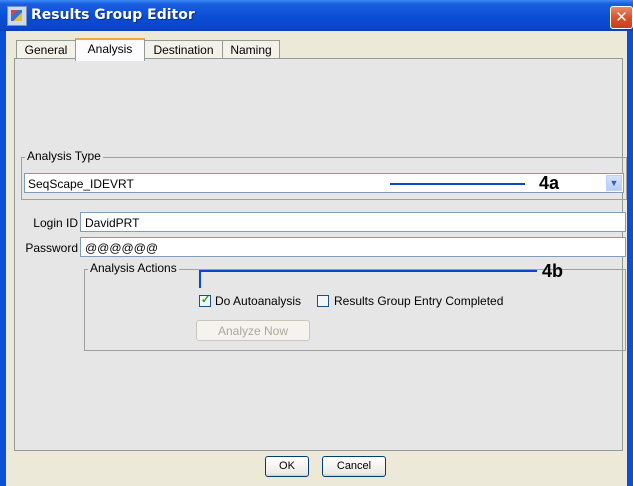  What do you see at coordinates (81, 184) in the screenshot?
I see `analysis-type-selected-value: SeqScape_IDEVRT` at bounding box center [81, 184].